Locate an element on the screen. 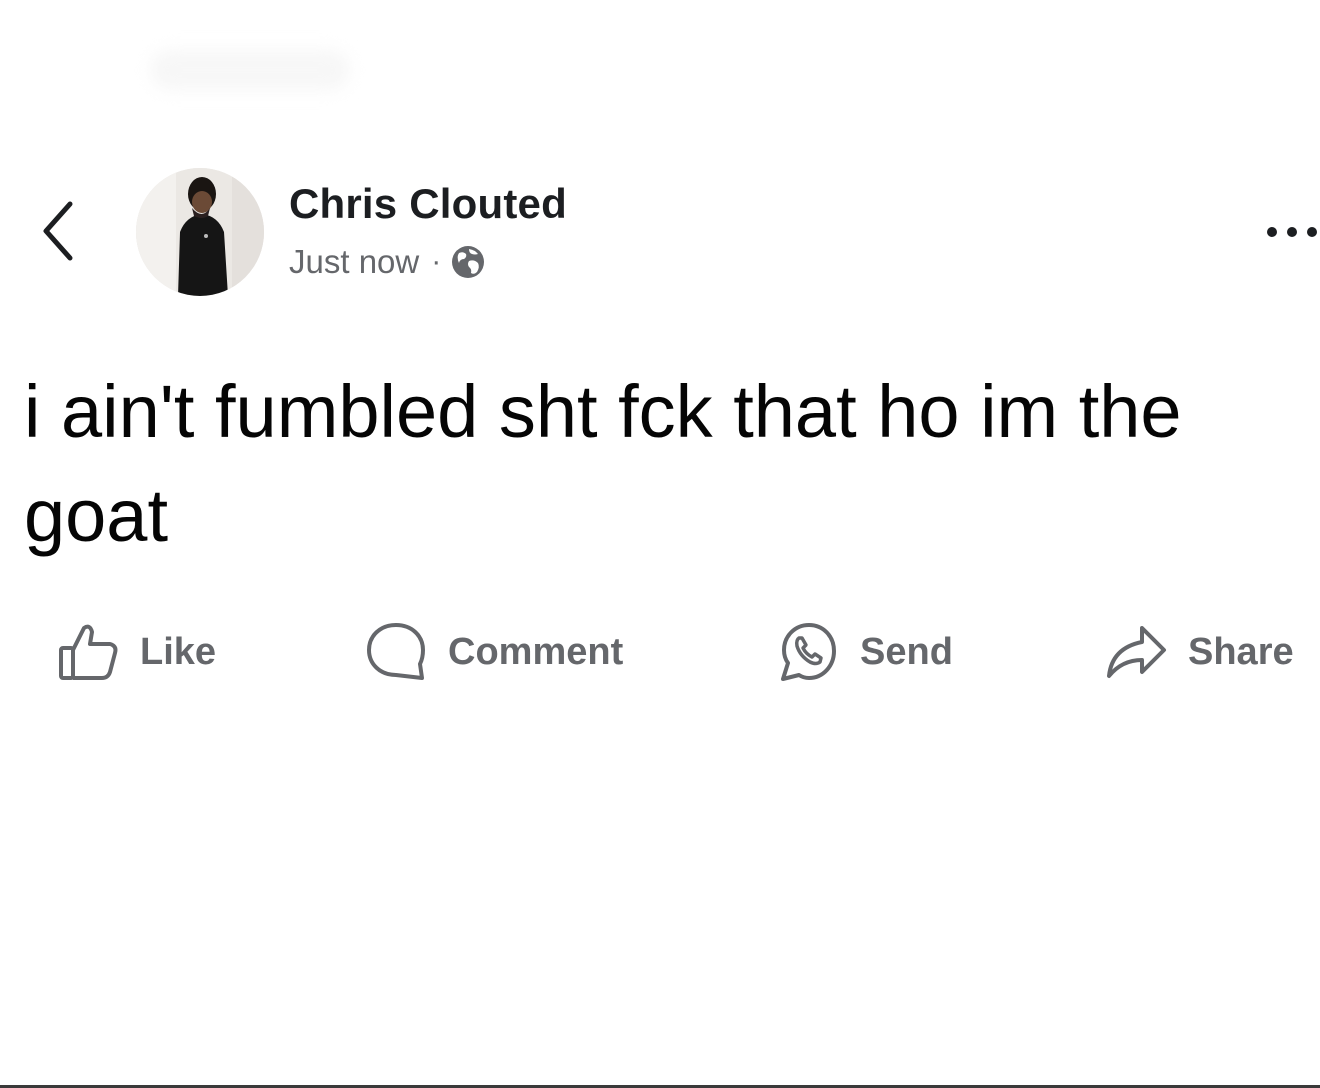 The width and height of the screenshot is (1320, 1088). send-button: Send is located at coordinates (865, 652).